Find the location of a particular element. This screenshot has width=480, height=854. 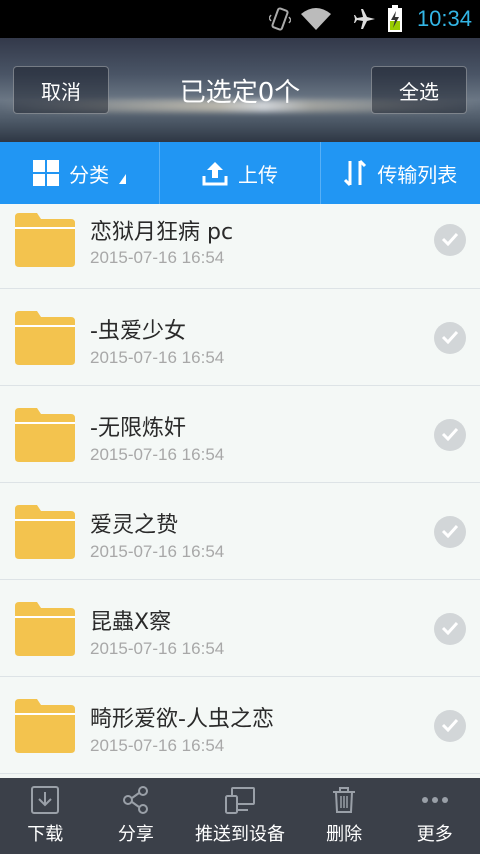

wifi-icon is located at coordinates (315, 19).